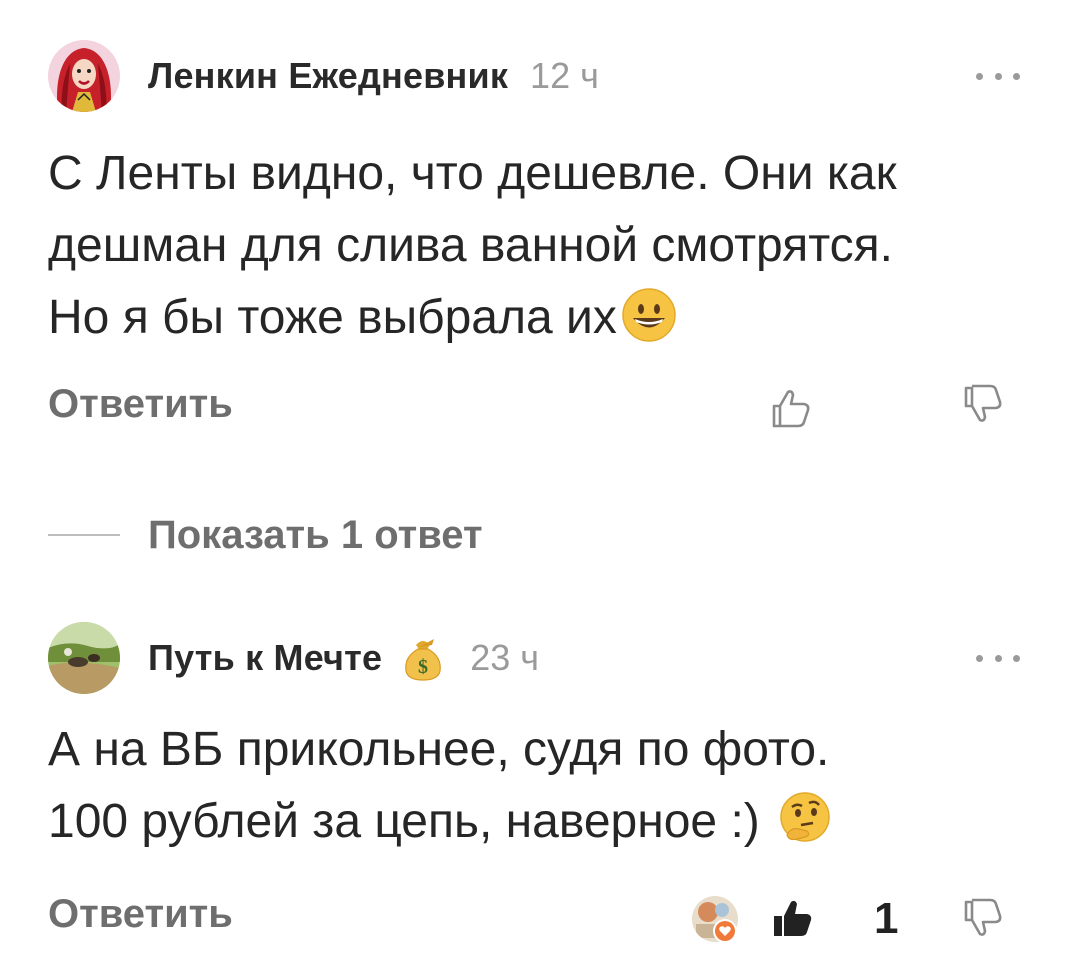 This screenshot has height=957, width=1080. What do you see at coordinates (439, 749) in the screenshot?
I see `comment-line: А на ВБ прикольнее, судя по фото.` at bounding box center [439, 749].